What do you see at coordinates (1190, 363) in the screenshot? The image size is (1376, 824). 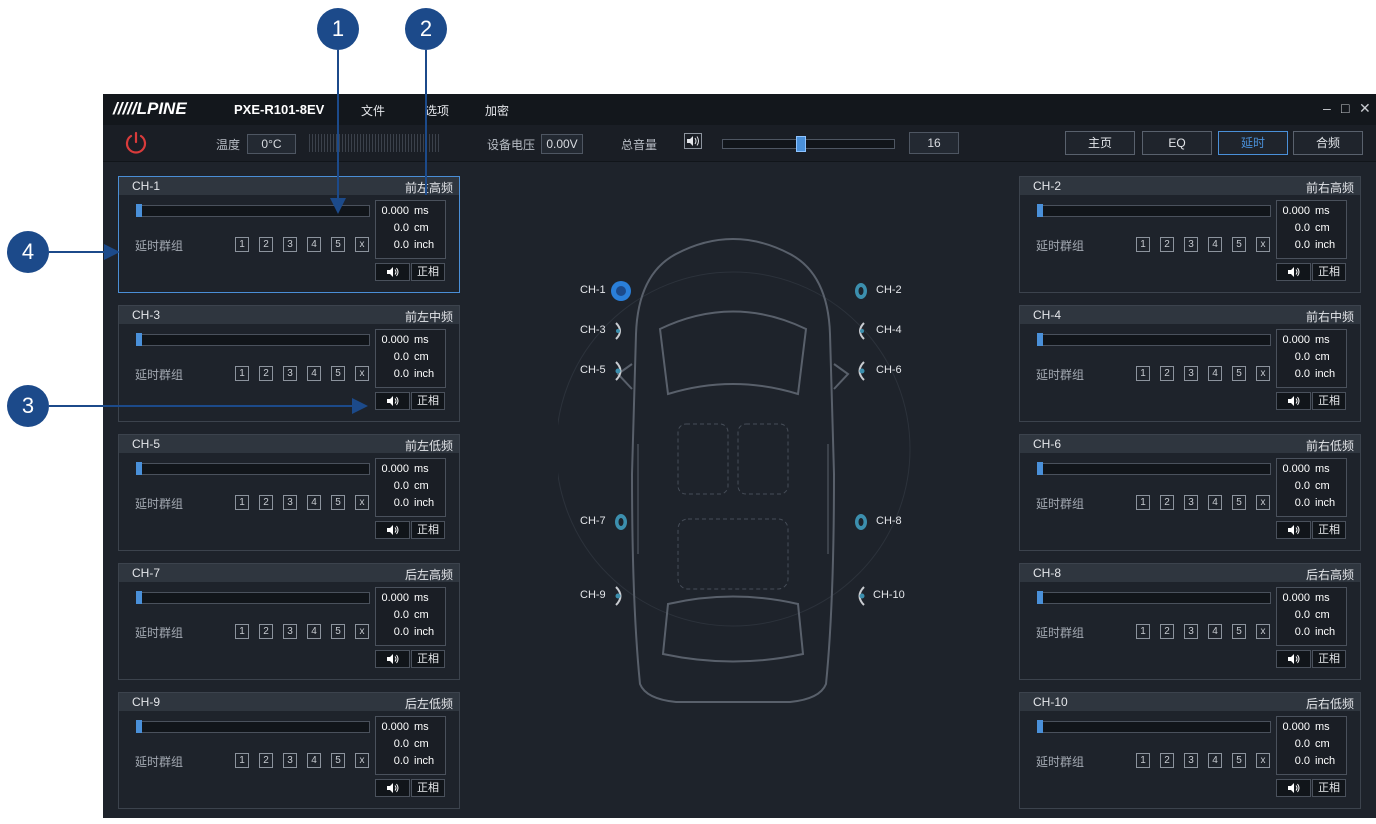 I see `channel-panel-ch-4: CH-4 前右中频 0.000 ms 0.0 cm 0.0 inch 延时群组 1 2 3 4 5 x 正相` at bounding box center [1190, 363].